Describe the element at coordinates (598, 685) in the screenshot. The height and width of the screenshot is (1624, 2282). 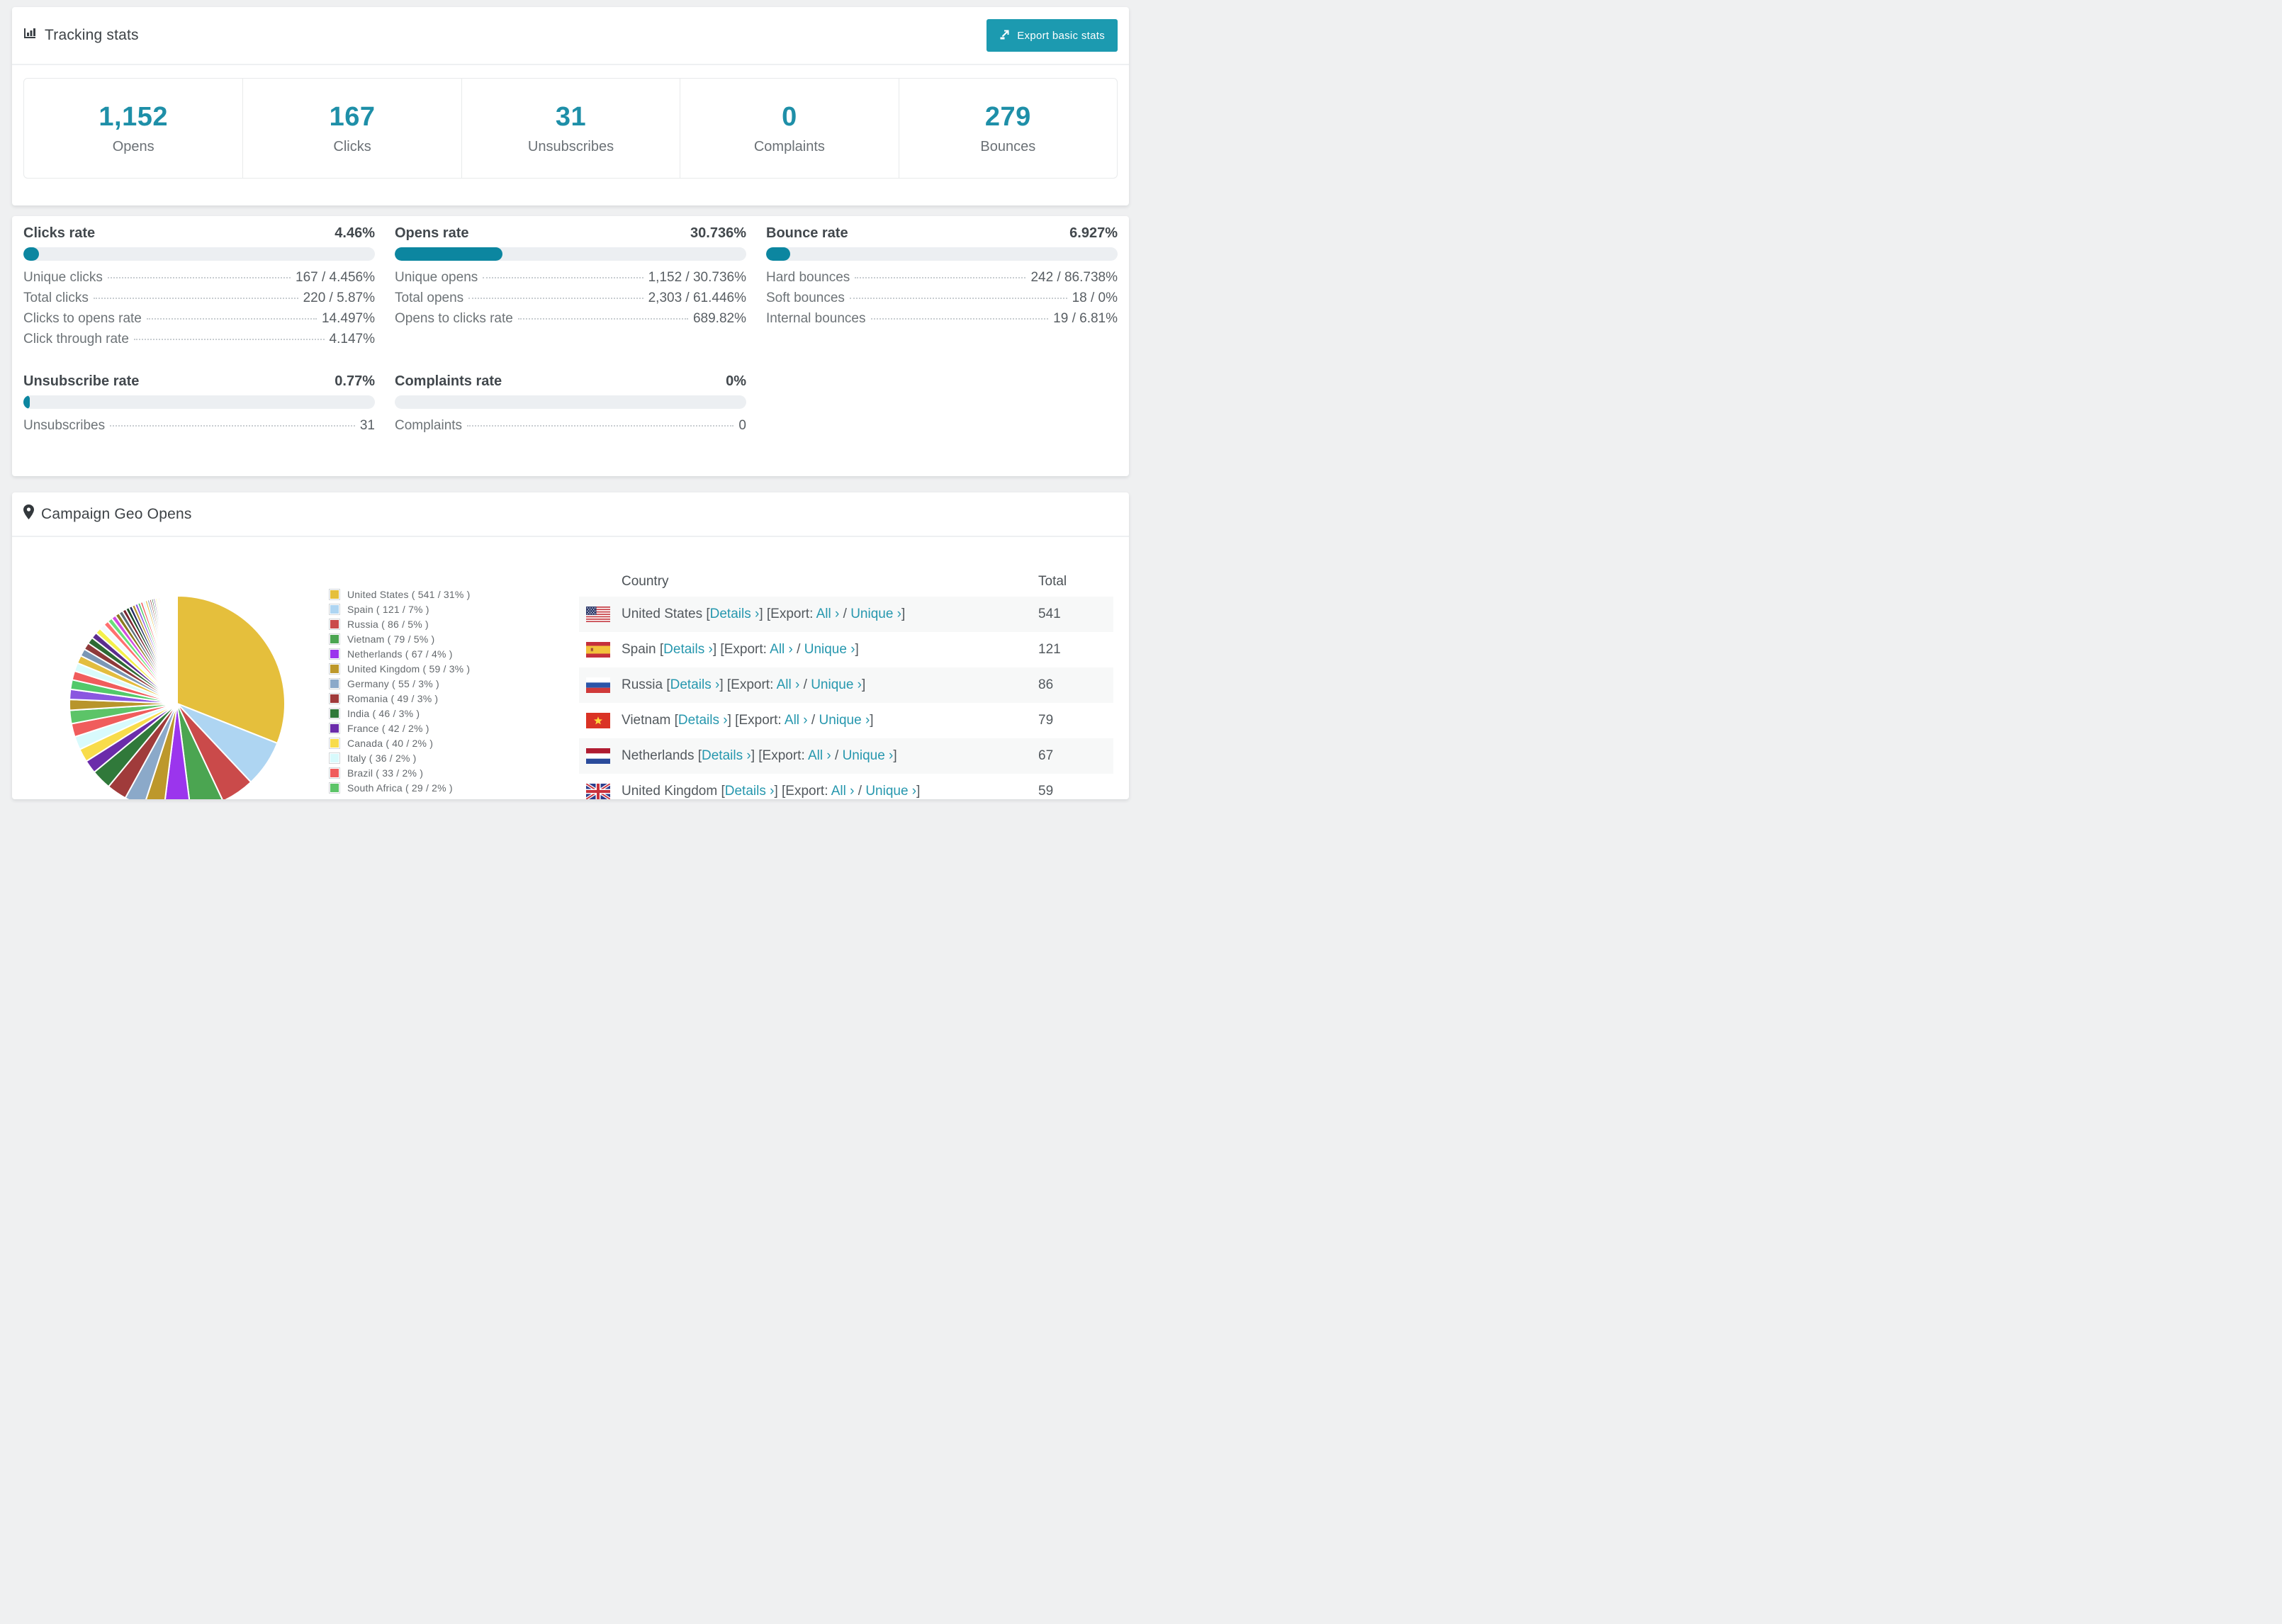
I see `flag-russia-icon` at that location.